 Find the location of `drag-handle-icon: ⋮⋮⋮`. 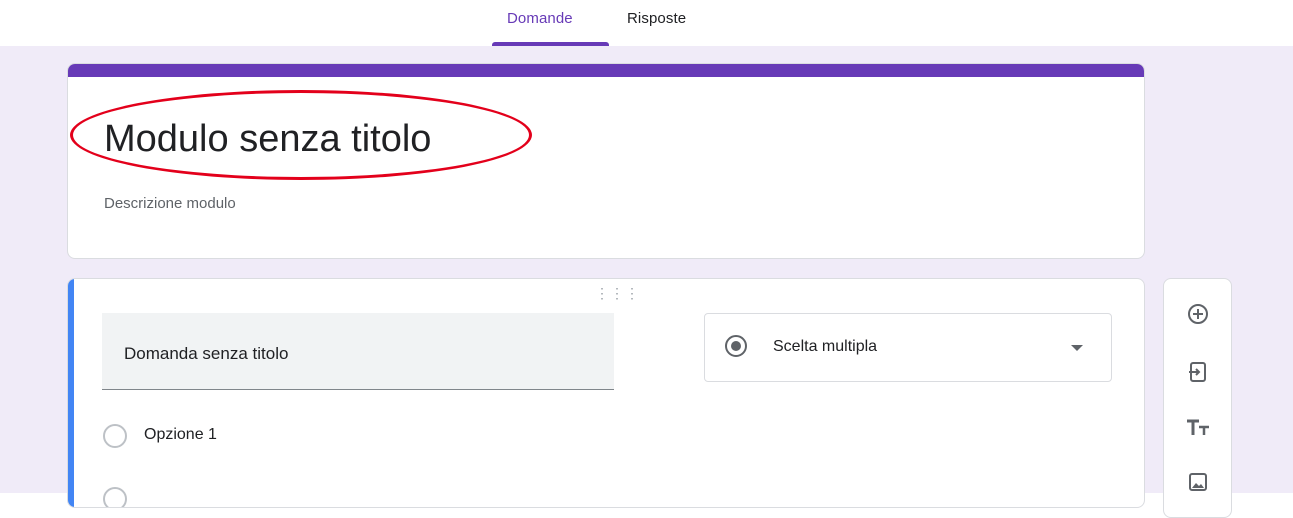

drag-handle-icon: ⋮⋮⋮ is located at coordinates (617, 293).